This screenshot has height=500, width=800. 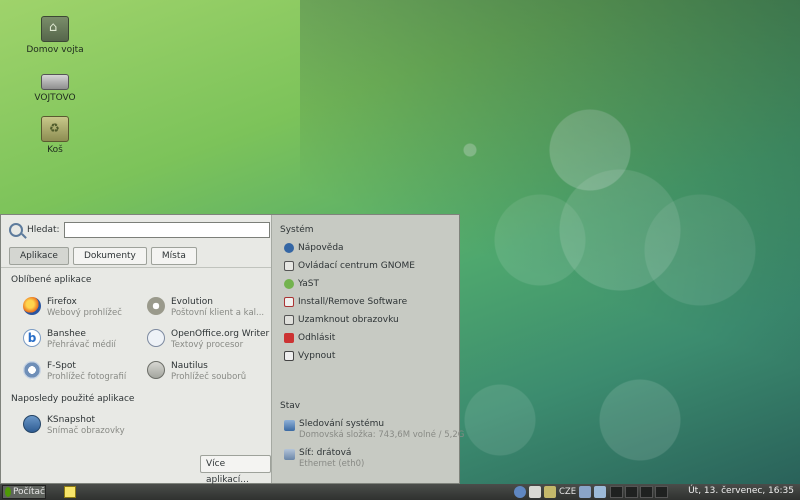 I want to click on system-item-yast: YaST, so click(x=301, y=284).